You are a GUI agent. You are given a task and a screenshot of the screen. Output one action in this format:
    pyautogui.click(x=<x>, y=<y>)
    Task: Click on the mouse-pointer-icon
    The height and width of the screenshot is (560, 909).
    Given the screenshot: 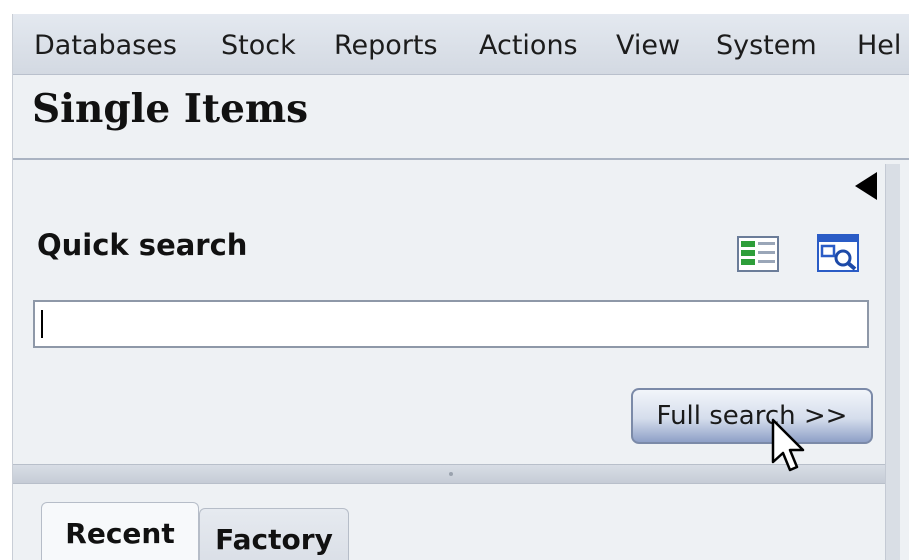 What is the action you would take?
    pyautogui.click(x=788, y=445)
    